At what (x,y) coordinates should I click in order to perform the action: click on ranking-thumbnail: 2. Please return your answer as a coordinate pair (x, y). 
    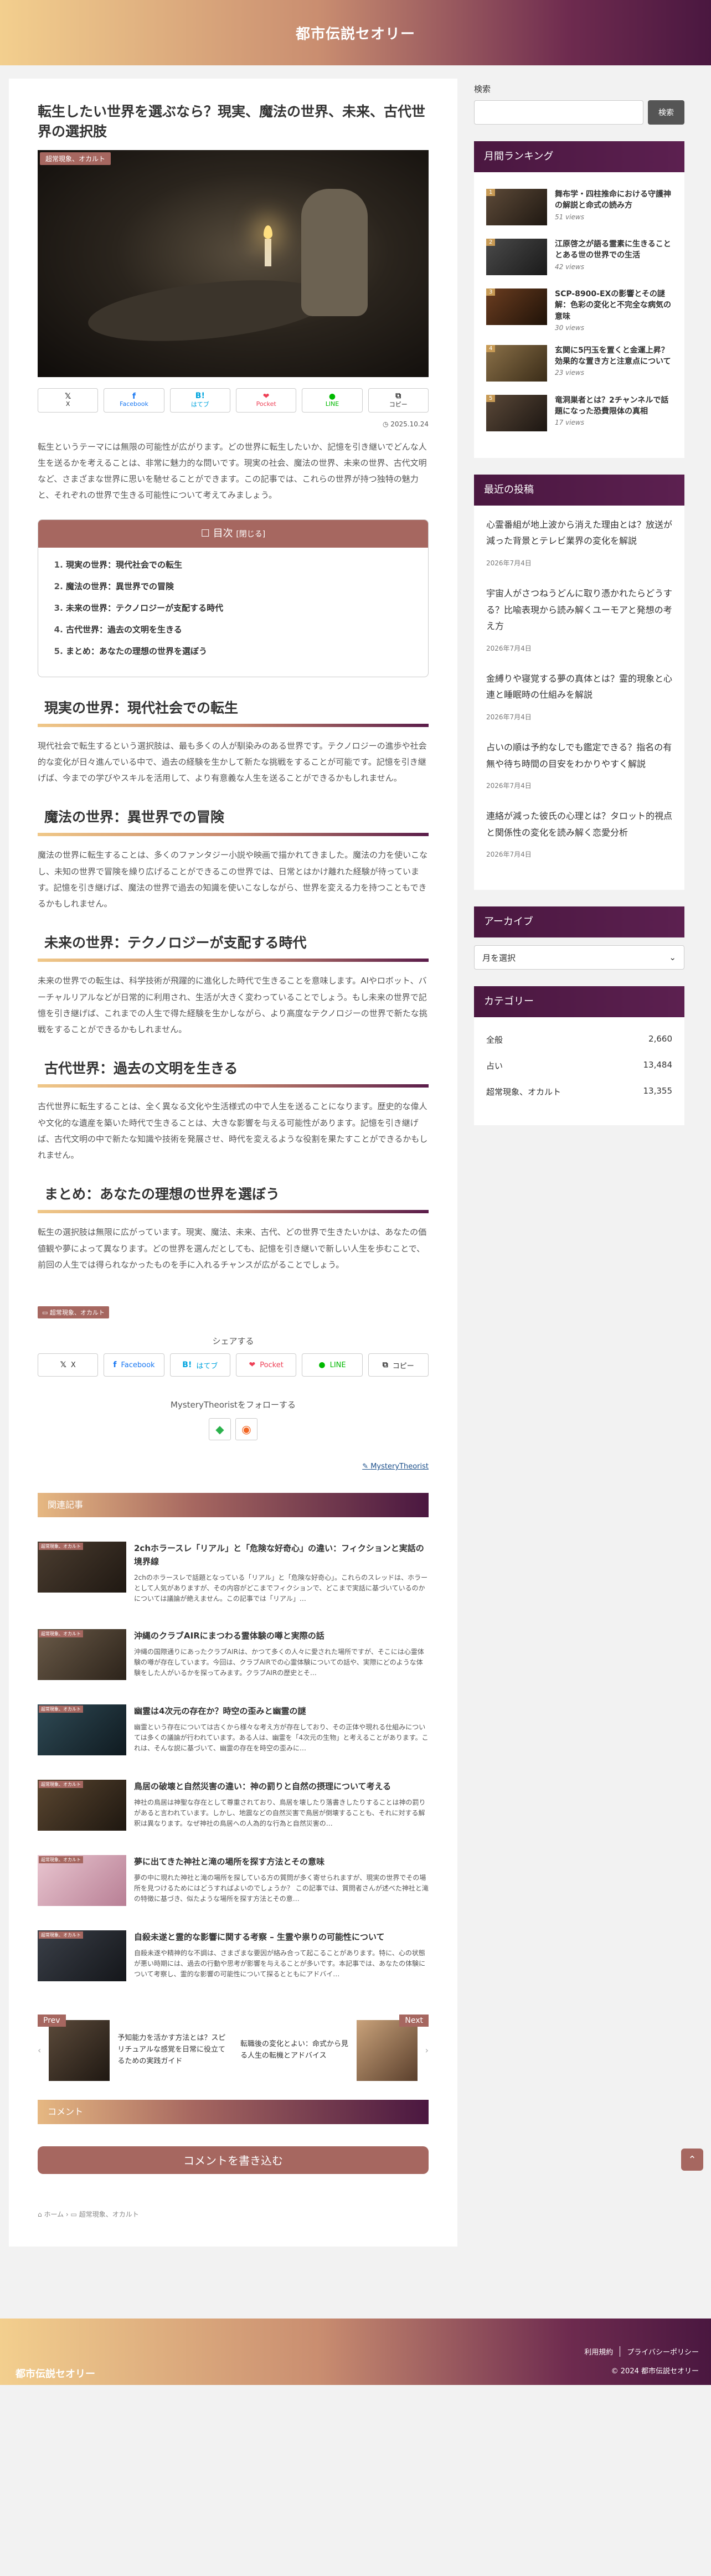
    Looking at the image, I should click on (516, 257).